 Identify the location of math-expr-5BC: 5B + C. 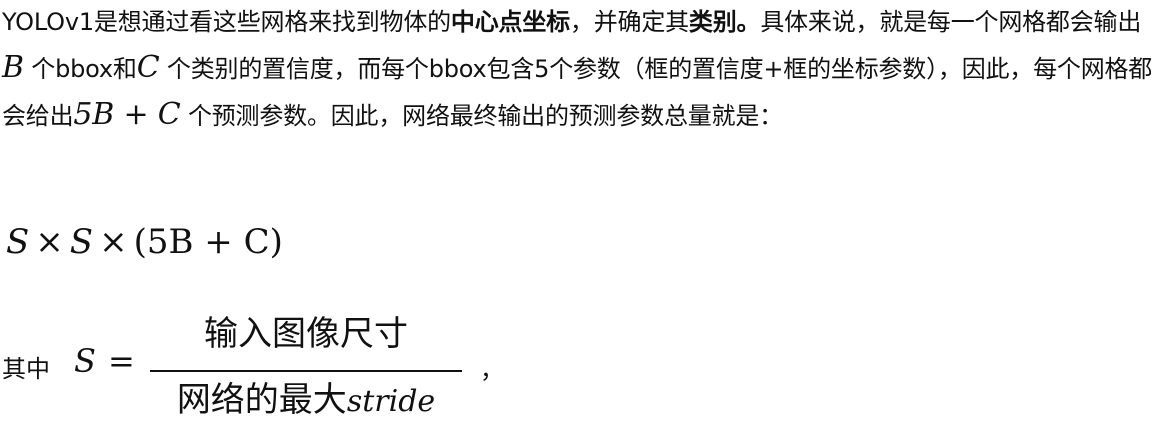
(127, 114).